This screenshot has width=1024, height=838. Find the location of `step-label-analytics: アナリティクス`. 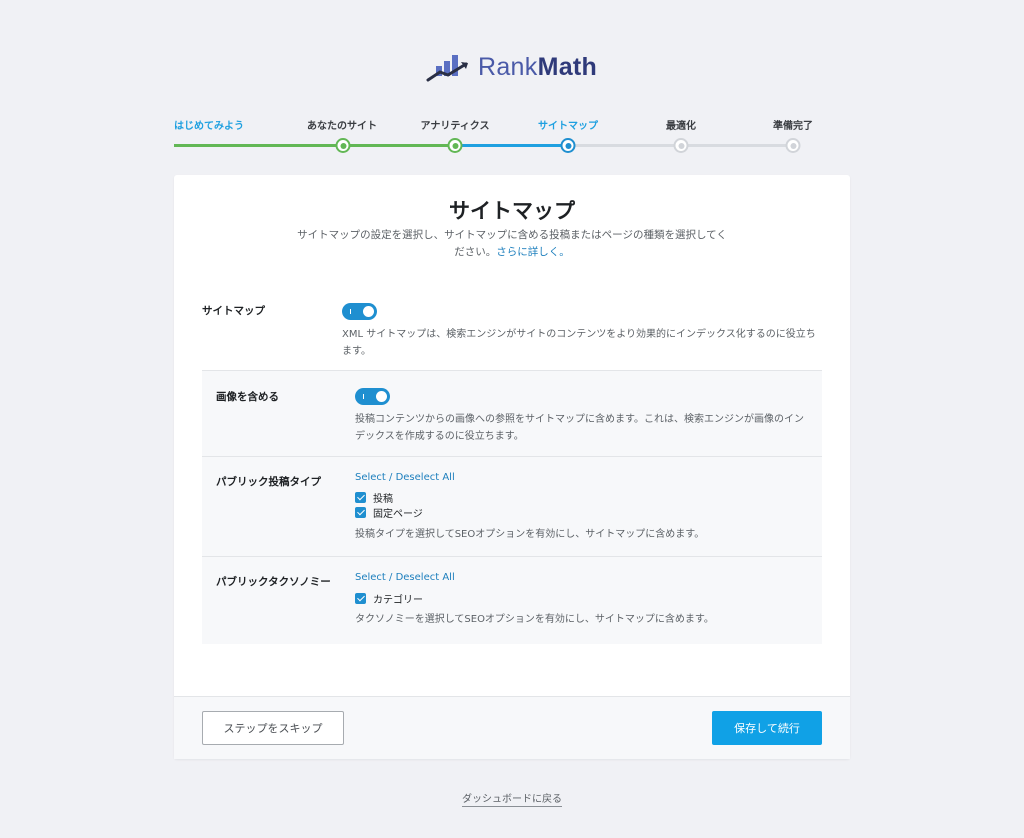

step-label-analytics: アナリティクス is located at coordinates (455, 124).